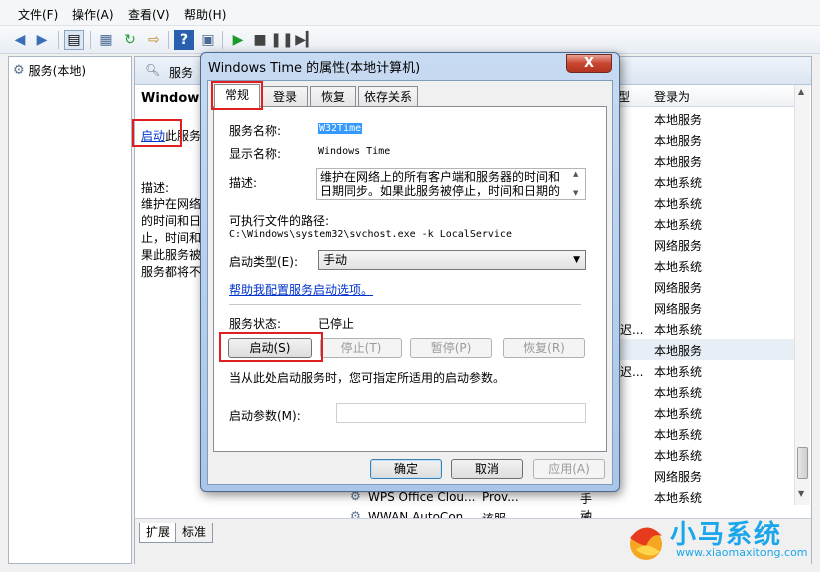 This screenshot has width=820, height=572. Describe the element at coordinates (154, 40) in the screenshot. I see `export-icon: ⇨` at that location.